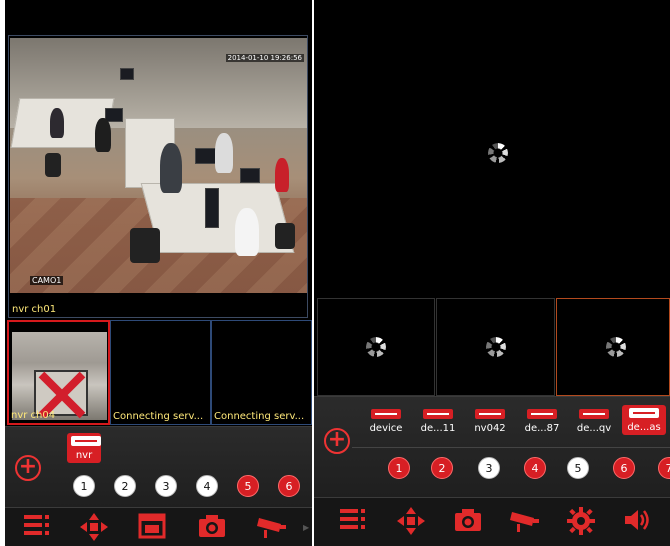 Image resolution: width=670 pixels, height=546 pixels. What do you see at coordinates (33, 415) in the screenshot?
I see `thumbnail-label: nvr ch04` at bounding box center [33, 415].